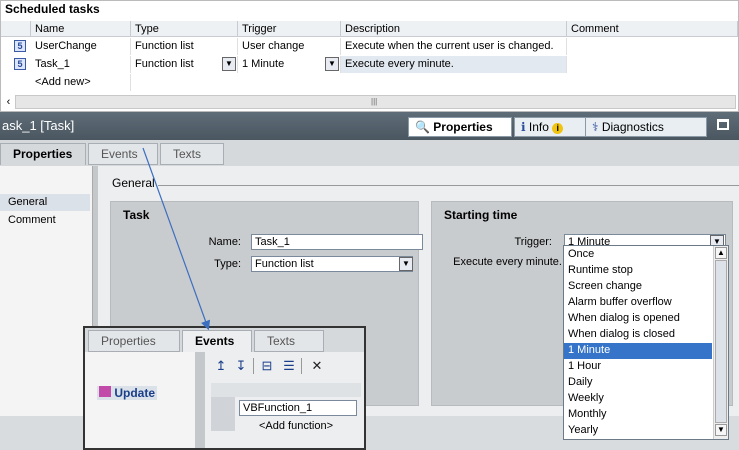 The image size is (739, 450). What do you see at coordinates (133, 183) in the screenshot?
I see `section-general: General` at bounding box center [133, 183].